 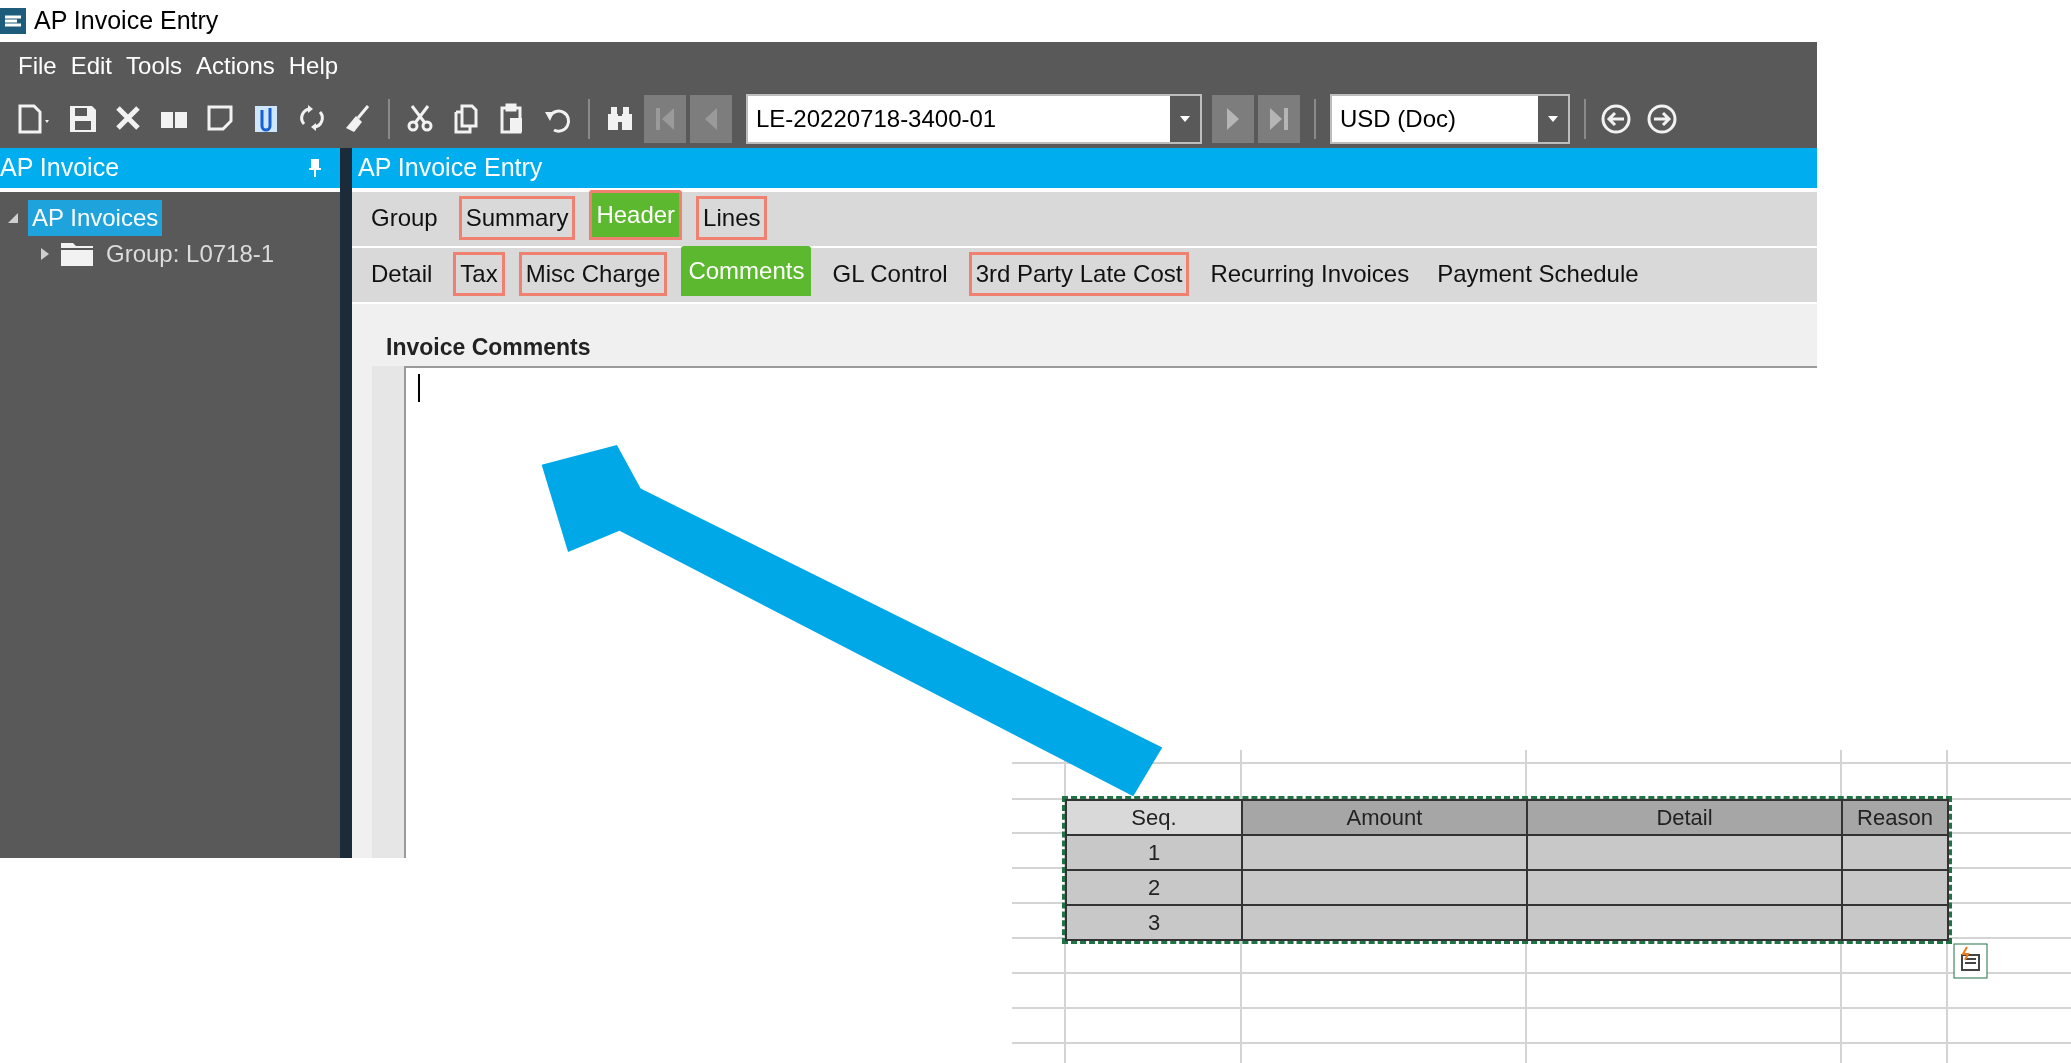 I want to click on tab: 3rd Party Late Cost, so click(x=1079, y=274).